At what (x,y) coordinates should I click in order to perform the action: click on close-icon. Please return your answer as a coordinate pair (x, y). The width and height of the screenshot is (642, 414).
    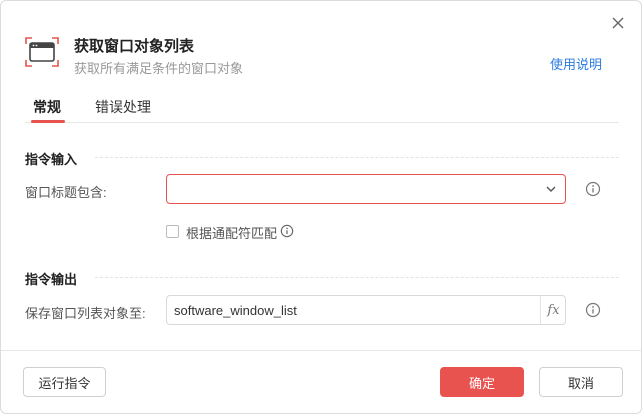
    Looking at the image, I should click on (618, 23).